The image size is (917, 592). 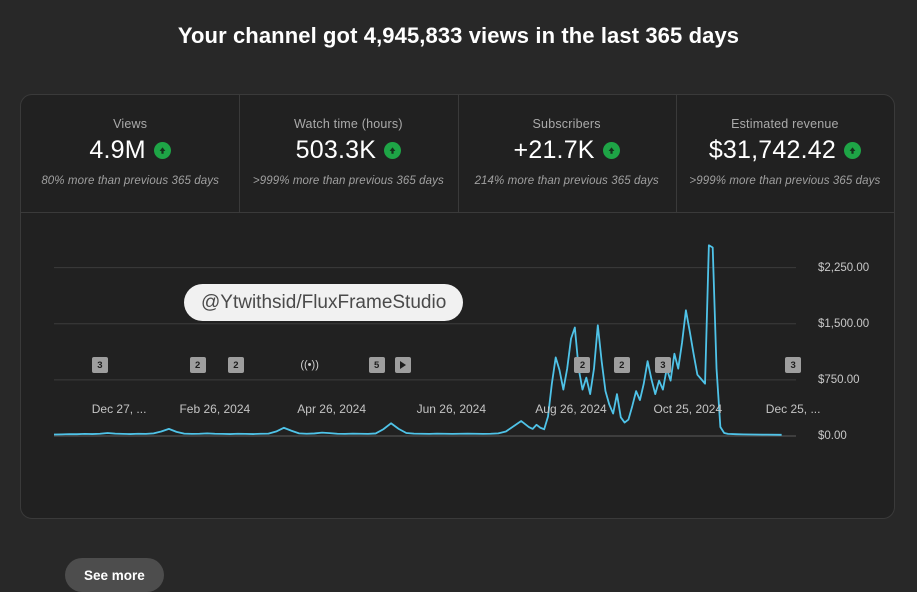 What do you see at coordinates (451, 409) in the screenshot?
I see `x-axis-tick: Jun 26, 2024` at bounding box center [451, 409].